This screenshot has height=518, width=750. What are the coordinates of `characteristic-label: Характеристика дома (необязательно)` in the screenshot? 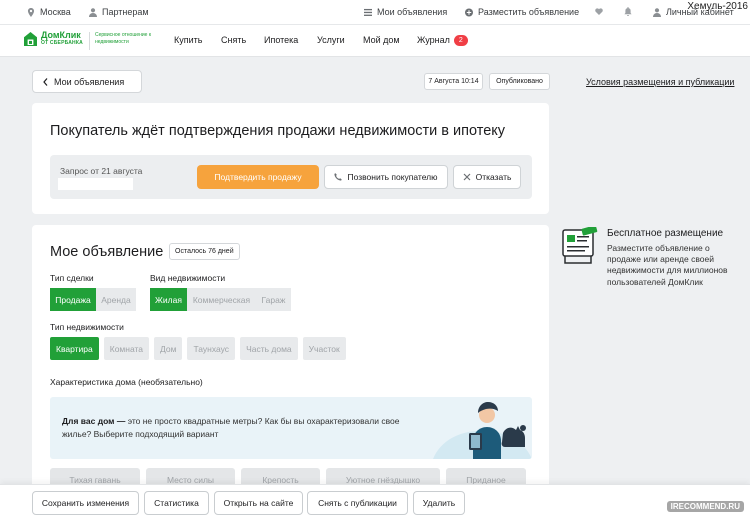 It's located at (126, 382).